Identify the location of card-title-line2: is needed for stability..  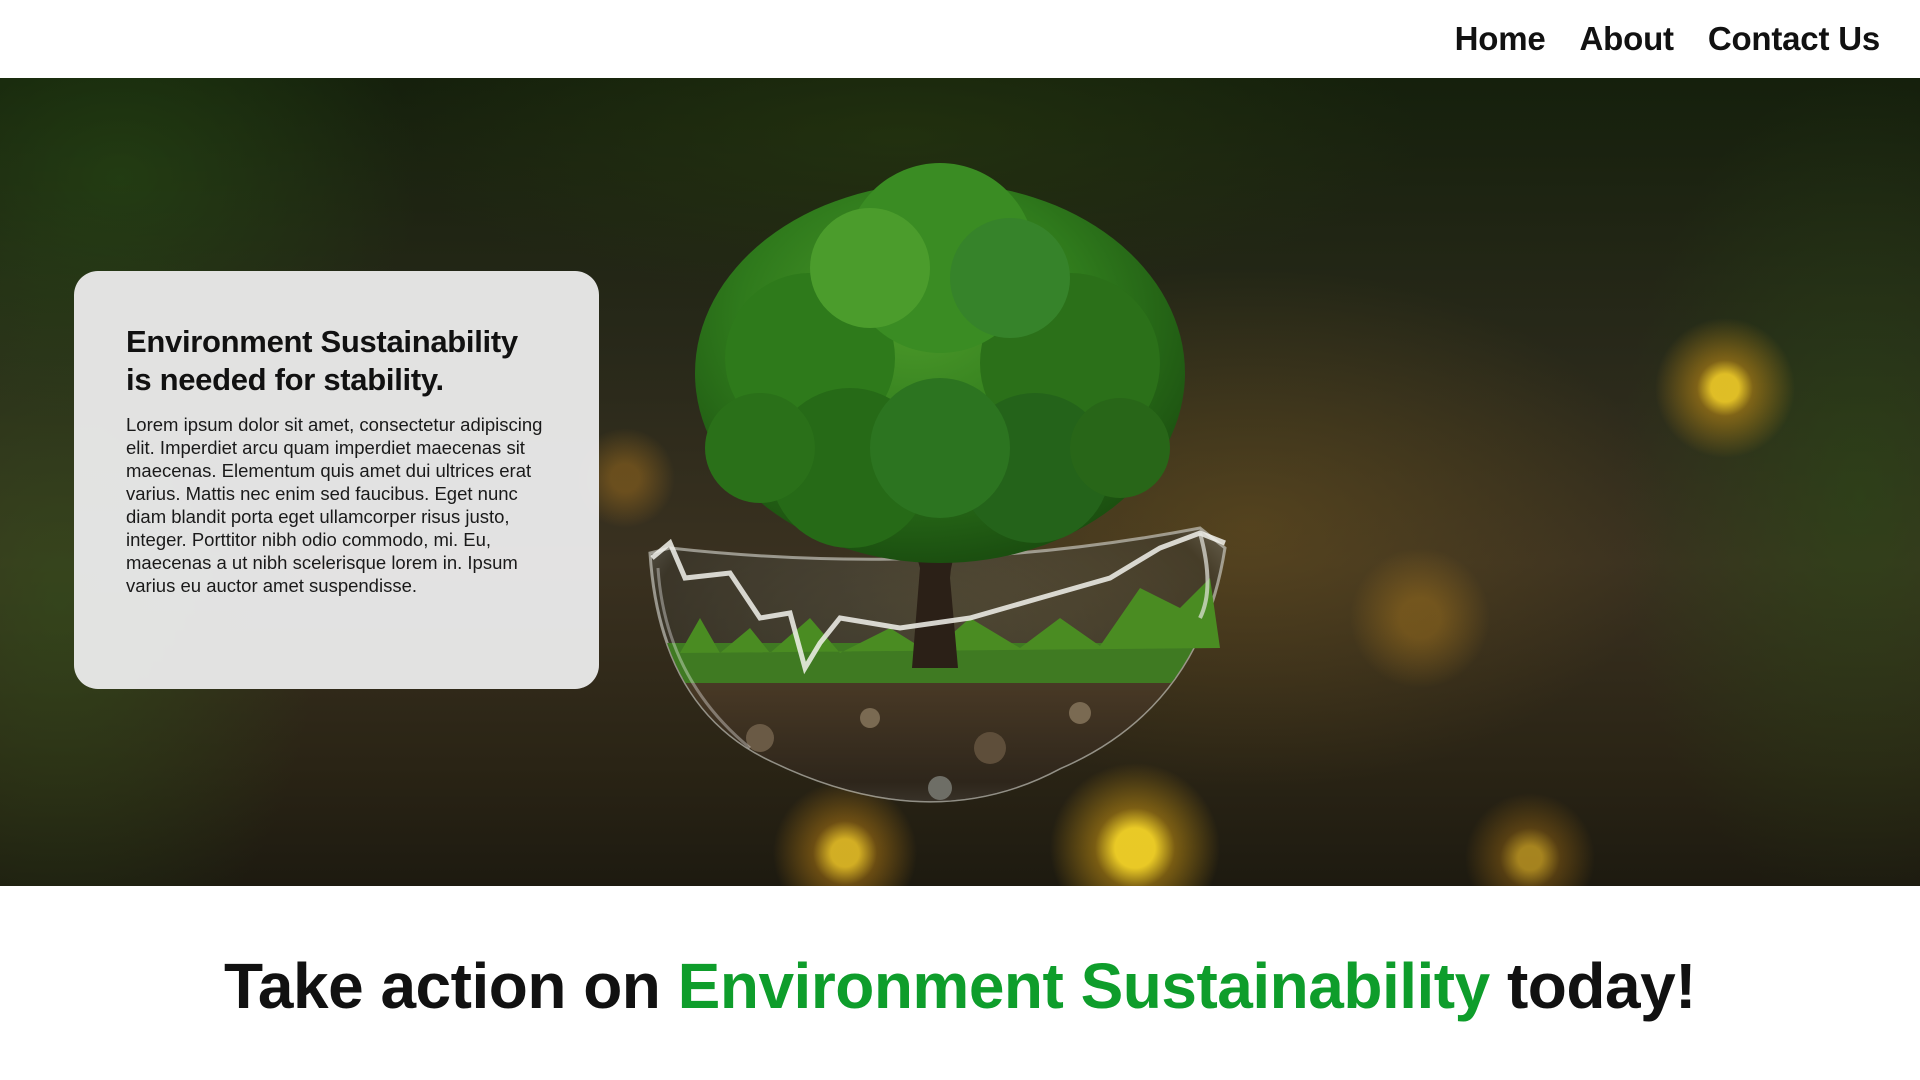
(285, 379).